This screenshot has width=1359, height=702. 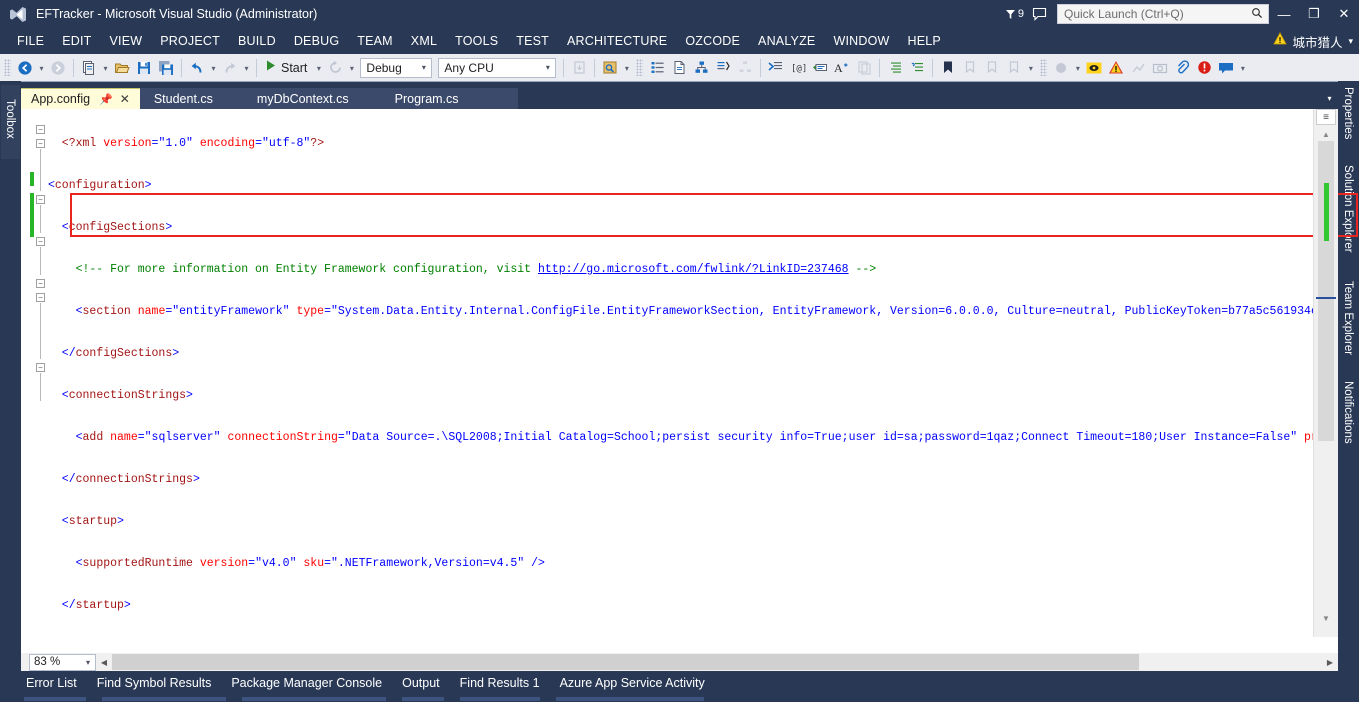 What do you see at coordinates (105, 68) in the screenshot?
I see `new-project-dropdown-icon: ▾` at bounding box center [105, 68].